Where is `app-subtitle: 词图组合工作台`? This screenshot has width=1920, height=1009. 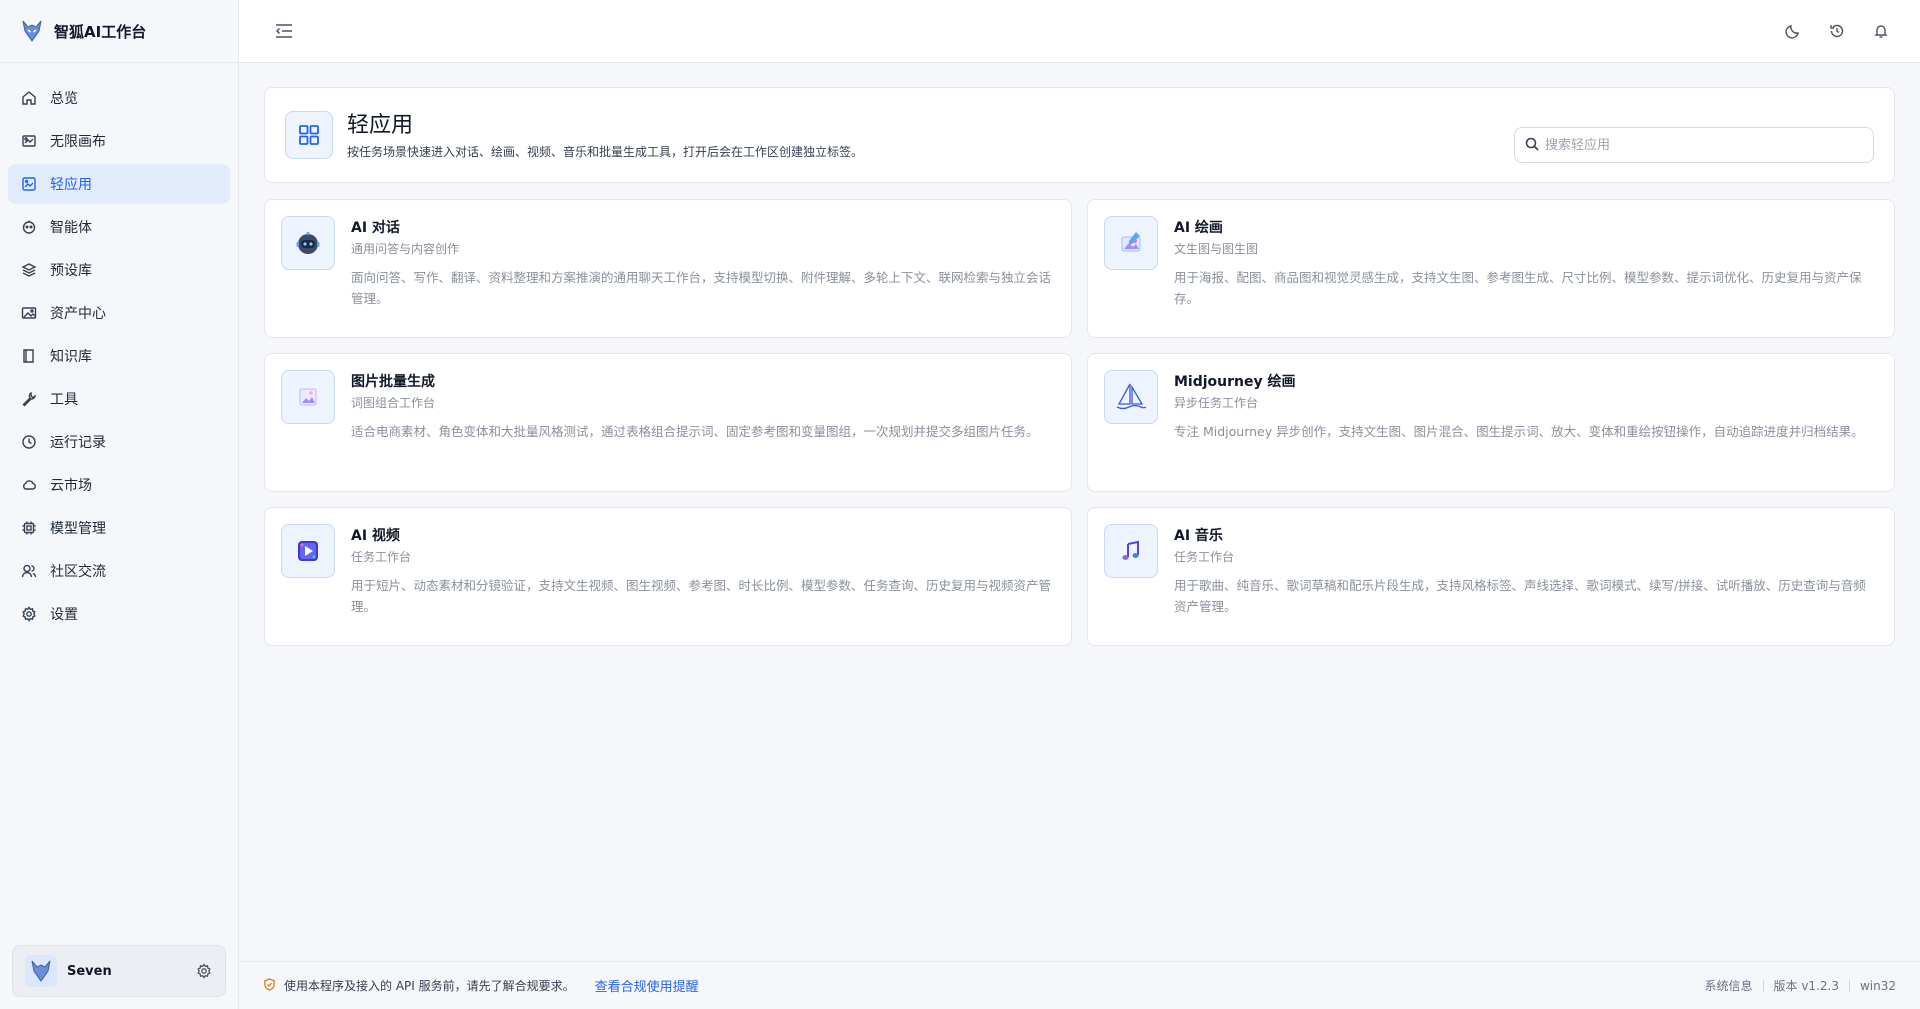
app-subtitle: 词图组合工作台 is located at coordinates (393, 403).